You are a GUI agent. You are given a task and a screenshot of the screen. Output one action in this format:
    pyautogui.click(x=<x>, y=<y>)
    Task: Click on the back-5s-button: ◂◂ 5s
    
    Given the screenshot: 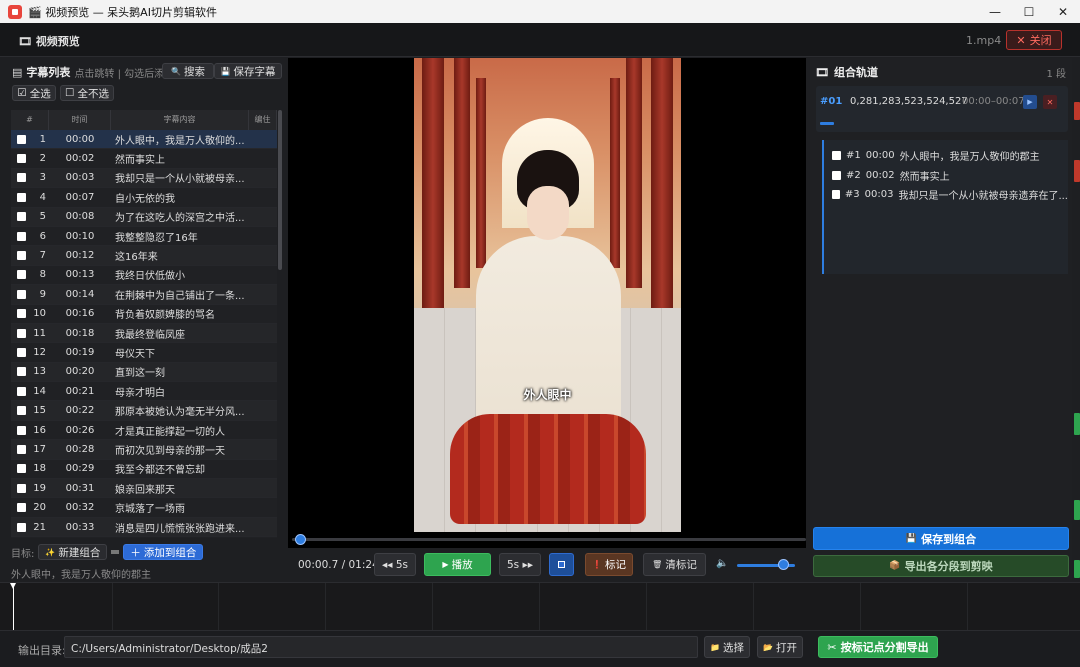 What is the action you would take?
    pyautogui.click(x=395, y=564)
    